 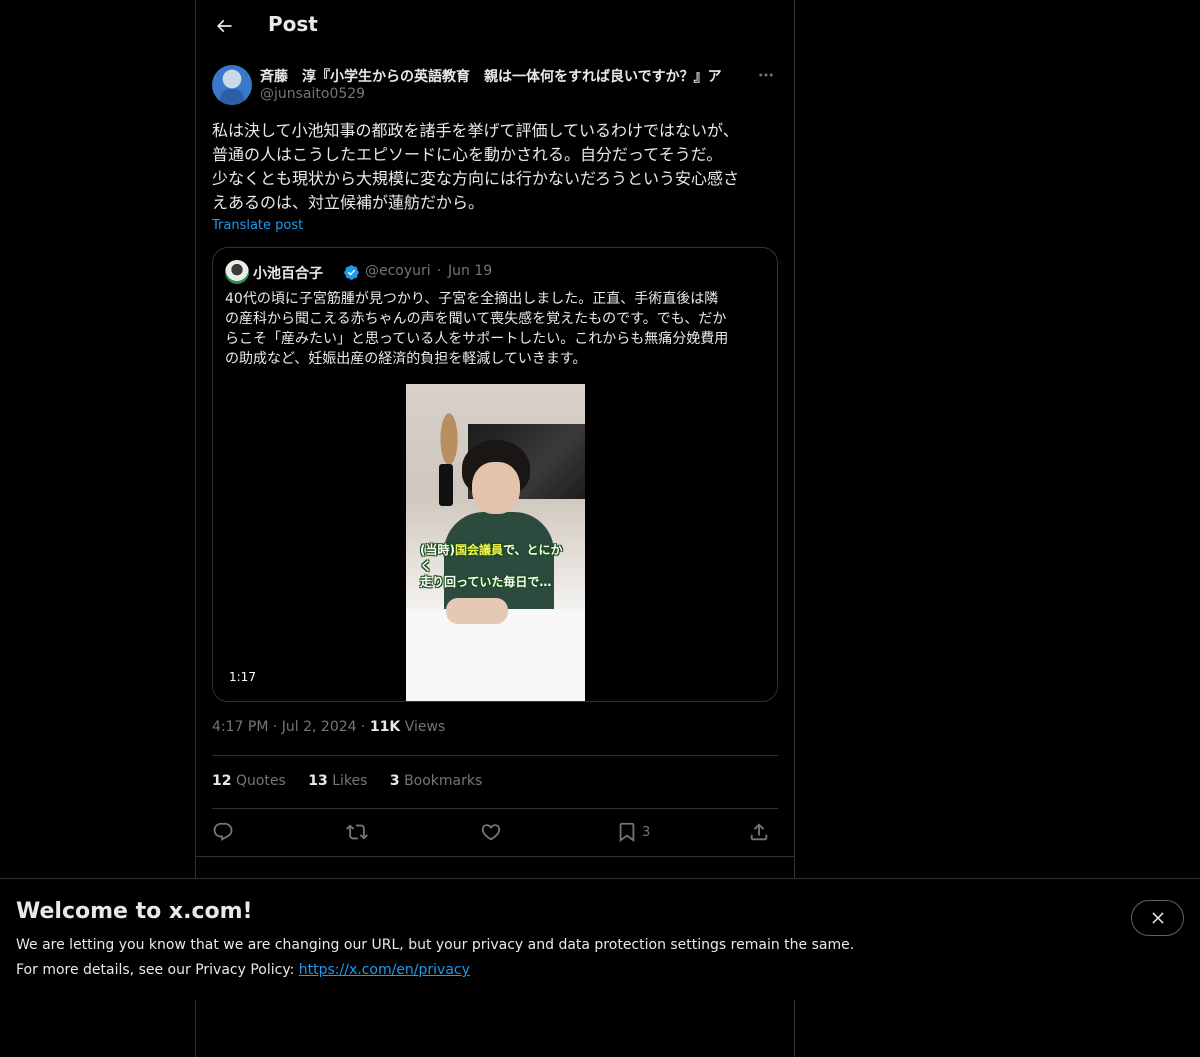 What do you see at coordinates (293, 24) in the screenshot?
I see `page-title: Post` at bounding box center [293, 24].